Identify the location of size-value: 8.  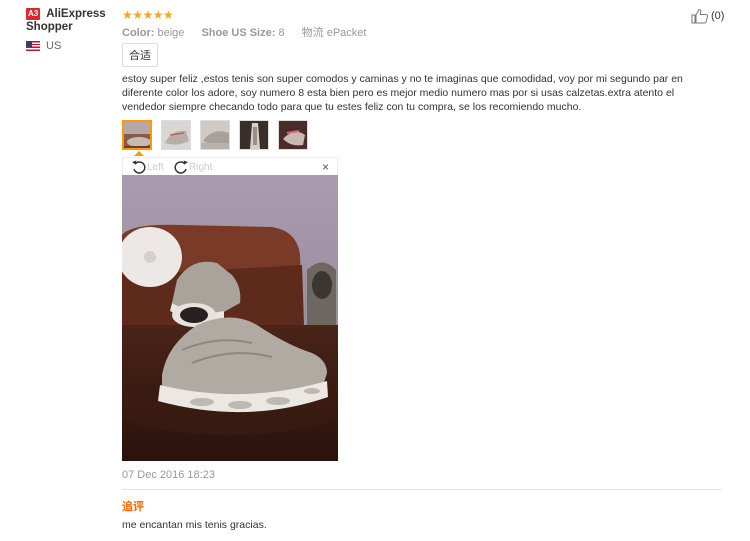
(281, 33).